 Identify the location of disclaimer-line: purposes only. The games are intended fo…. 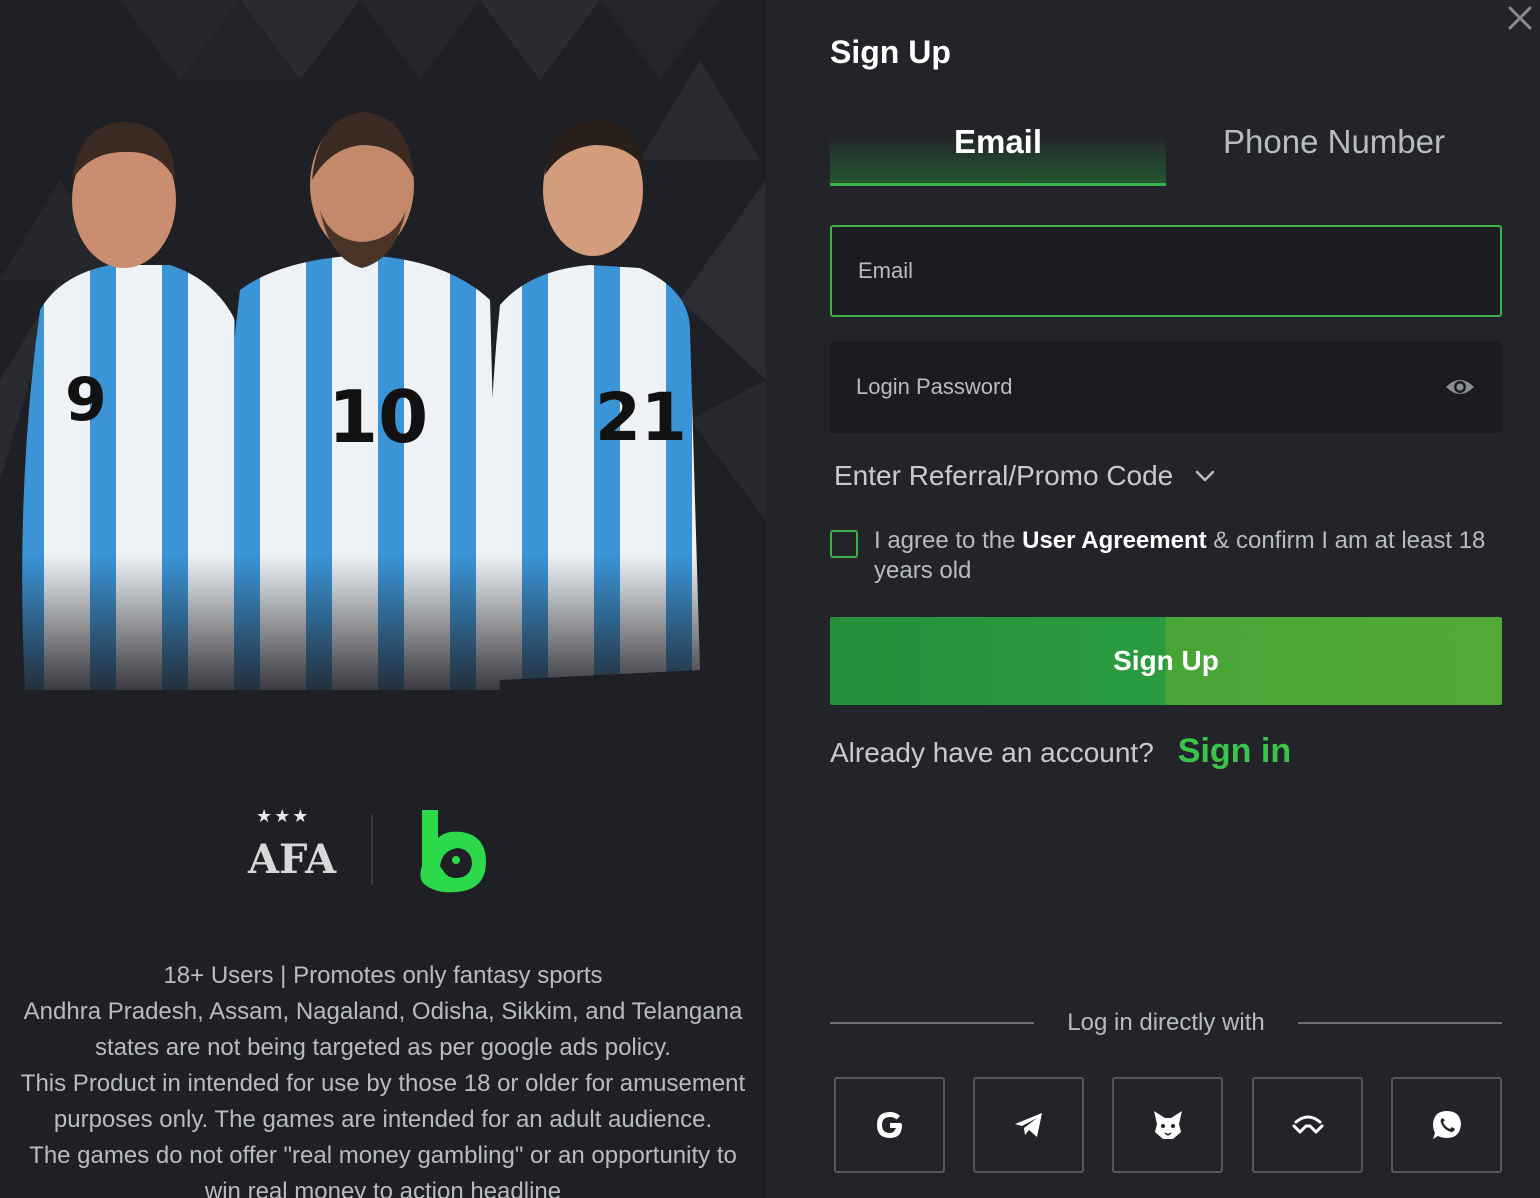
(383, 1119).